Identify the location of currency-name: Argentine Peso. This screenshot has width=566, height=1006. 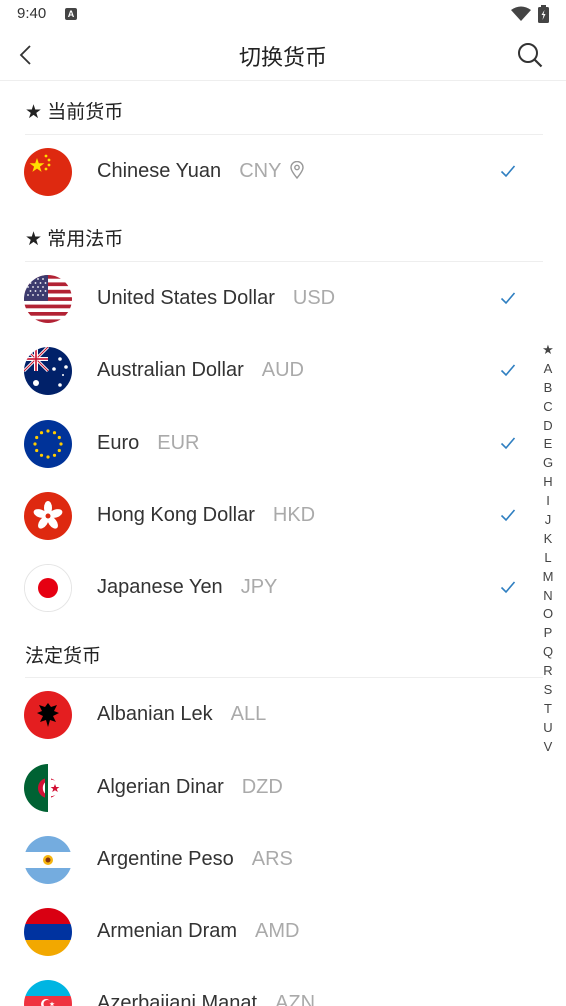
(165, 859).